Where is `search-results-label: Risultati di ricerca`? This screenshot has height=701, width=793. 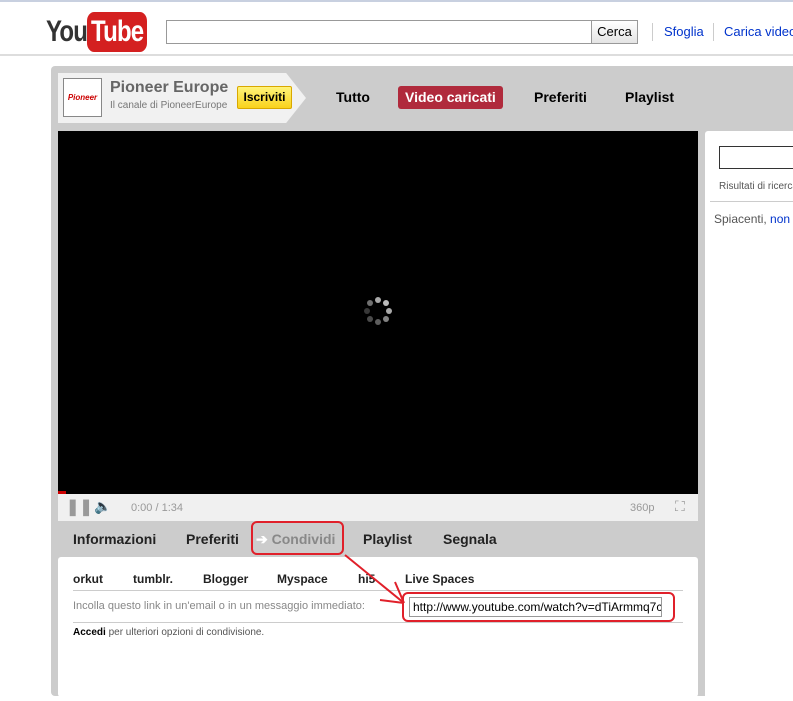
search-results-label: Risultati di ricerca is located at coordinates (756, 186).